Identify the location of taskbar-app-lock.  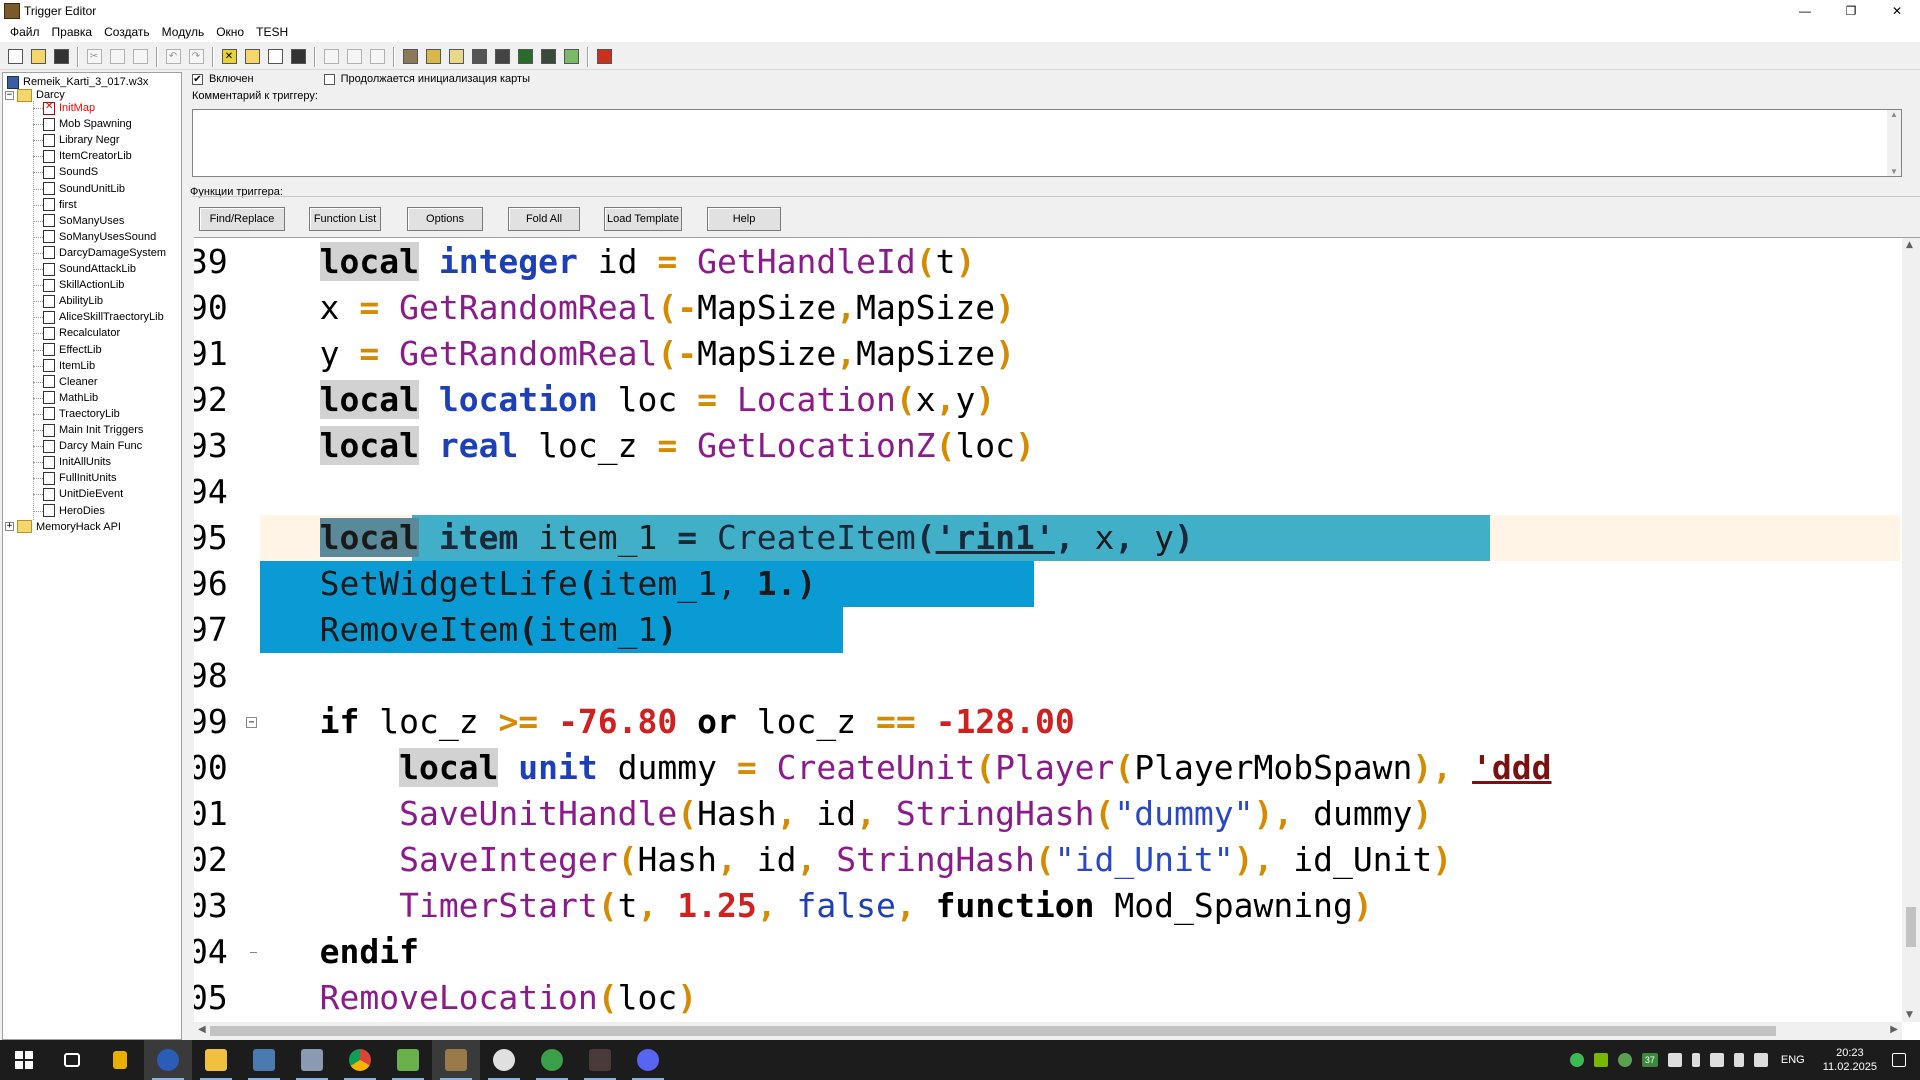
(120, 1060).